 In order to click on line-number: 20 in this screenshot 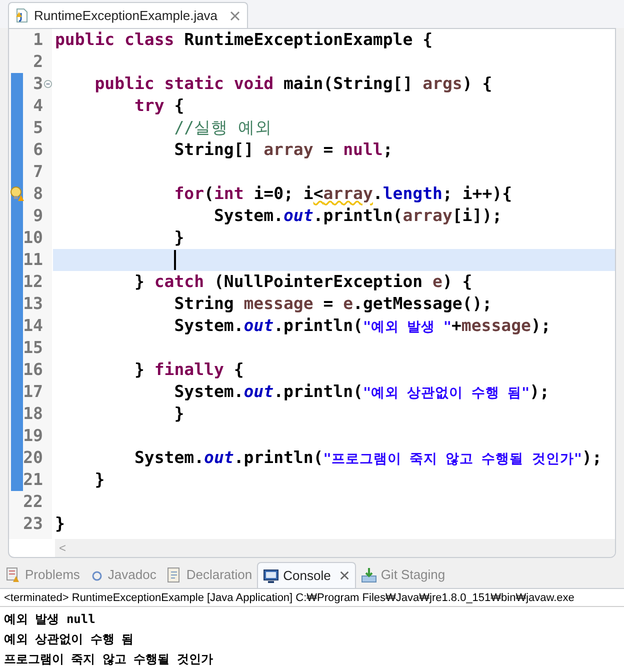, I will do `click(33, 457)`.